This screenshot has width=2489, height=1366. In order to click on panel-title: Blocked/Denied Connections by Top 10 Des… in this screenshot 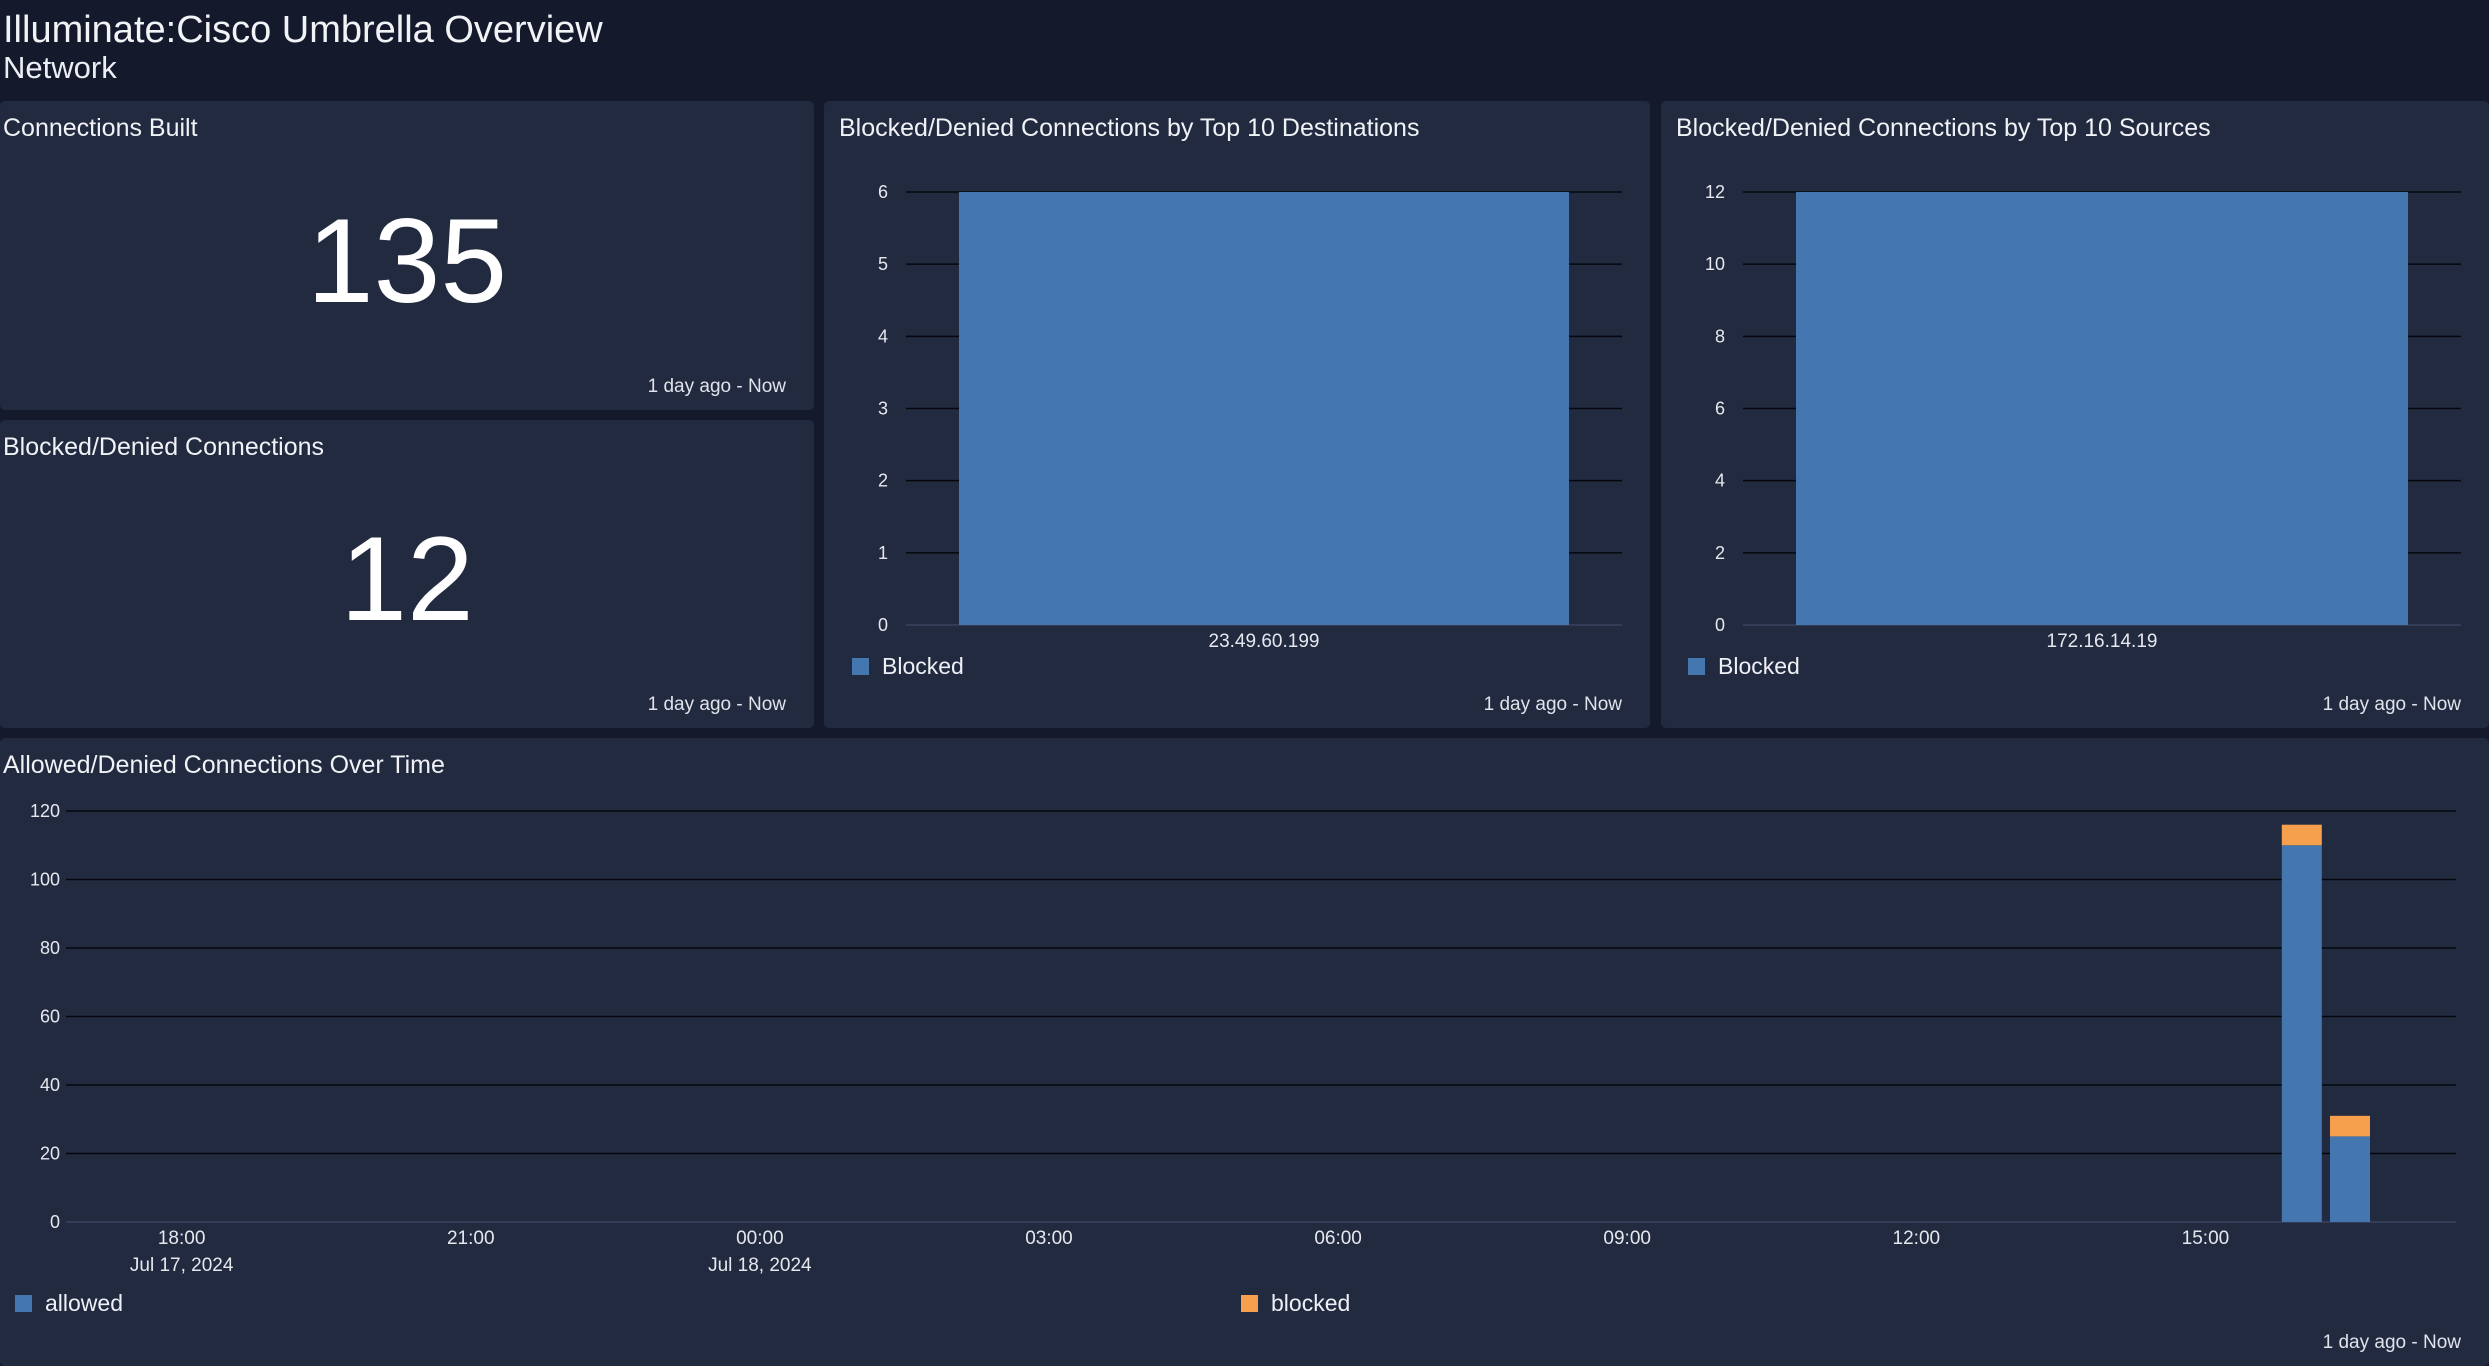, I will do `click(1129, 128)`.